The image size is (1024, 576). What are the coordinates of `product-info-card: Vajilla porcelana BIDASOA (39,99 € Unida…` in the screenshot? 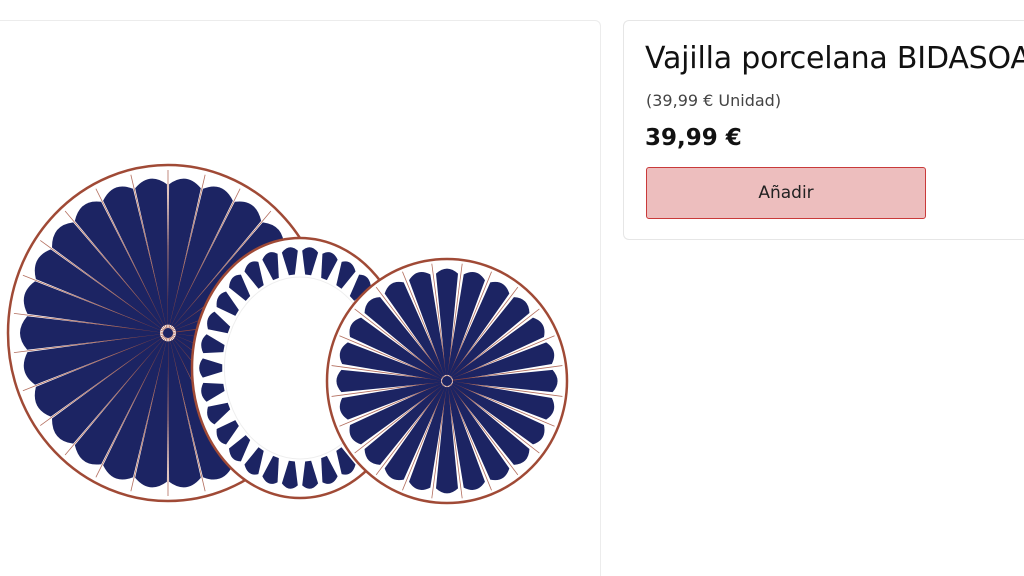 It's located at (823, 130).